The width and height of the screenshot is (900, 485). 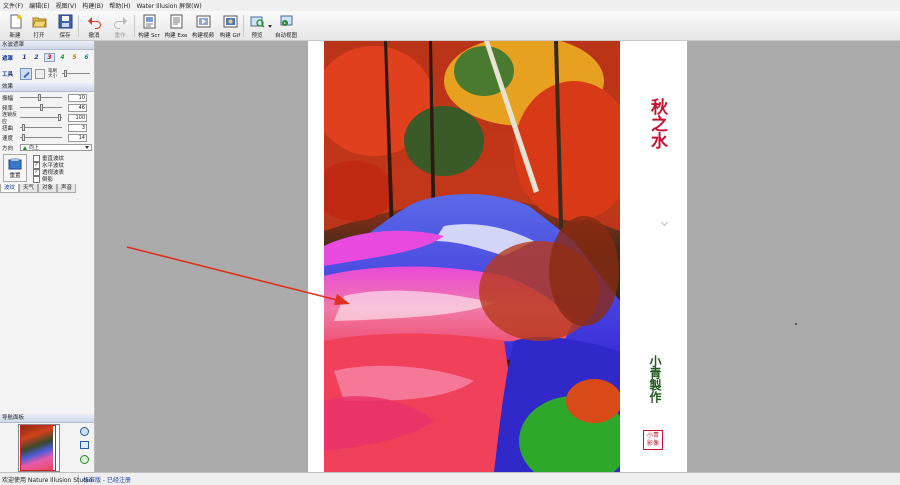 What do you see at coordinates (47, 479) in the screenshot?
I see `status-welcome: 欢迎使用 Nature Illusion Studio` at bounding box center [47, 479].